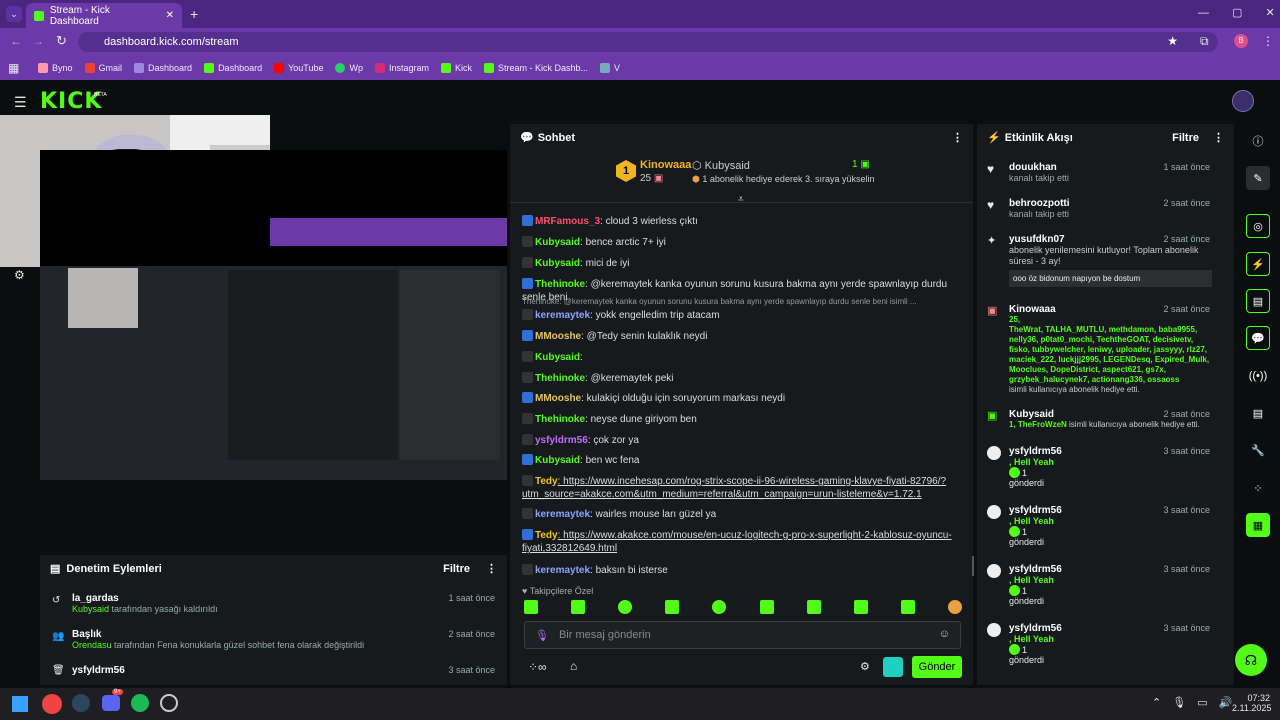 Image resolution: width=1280 pixels, height=720 pixels. I want to click on activity-filter-button: Filtre, so click(1185, 138).